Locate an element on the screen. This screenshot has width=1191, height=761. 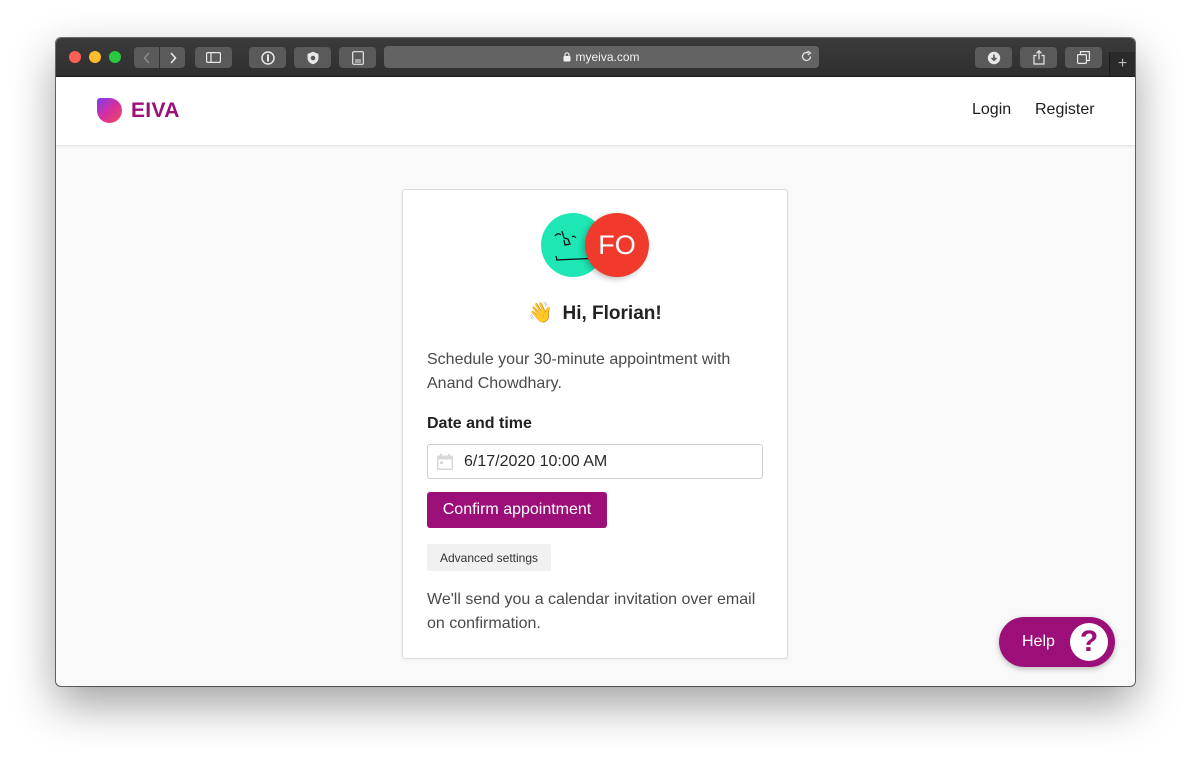
help-label: Help is located at coordinates (1038, 641).